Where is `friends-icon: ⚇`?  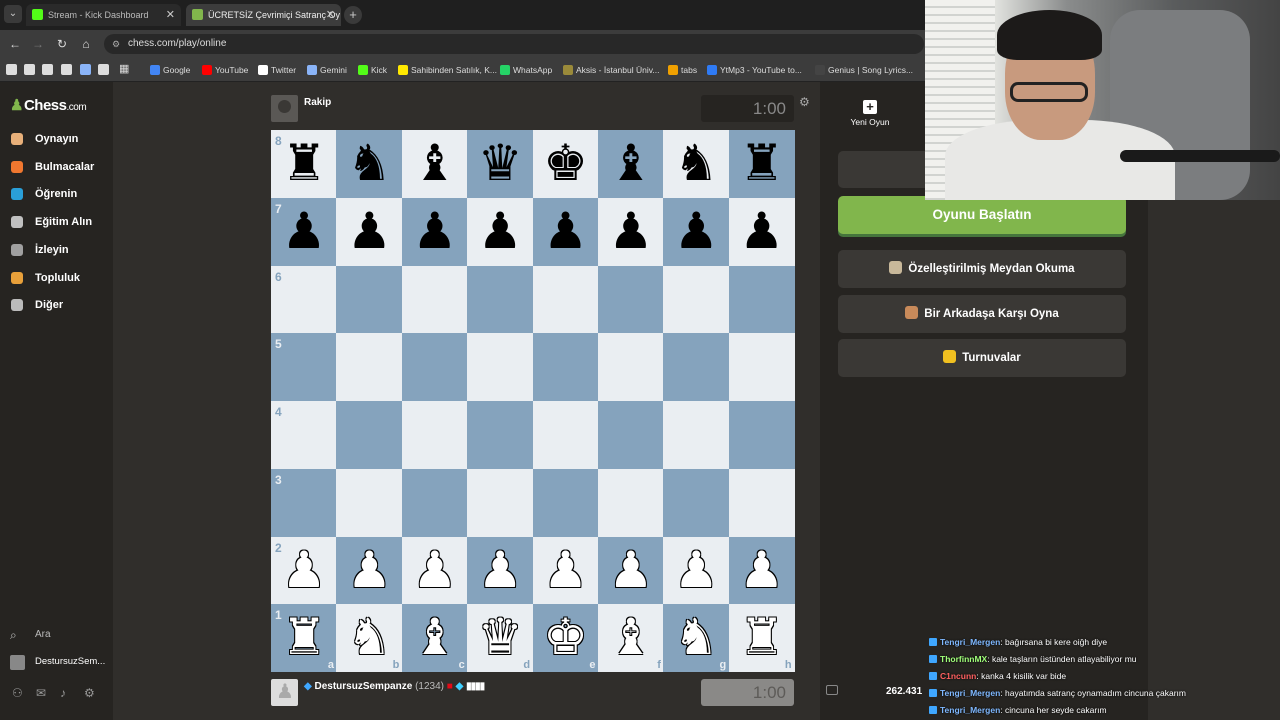 friends-icon: ⚇ is located at coordinates (18, 693).